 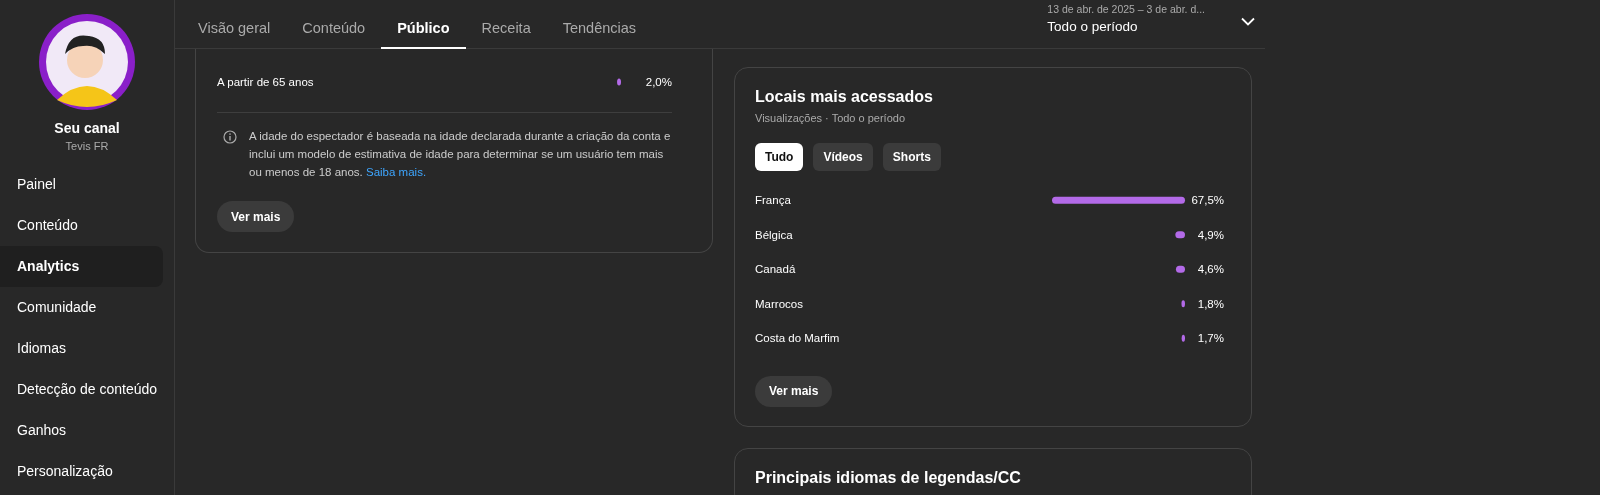 I want to click on sidebar-item: Painel, so click(x=81, y=184).